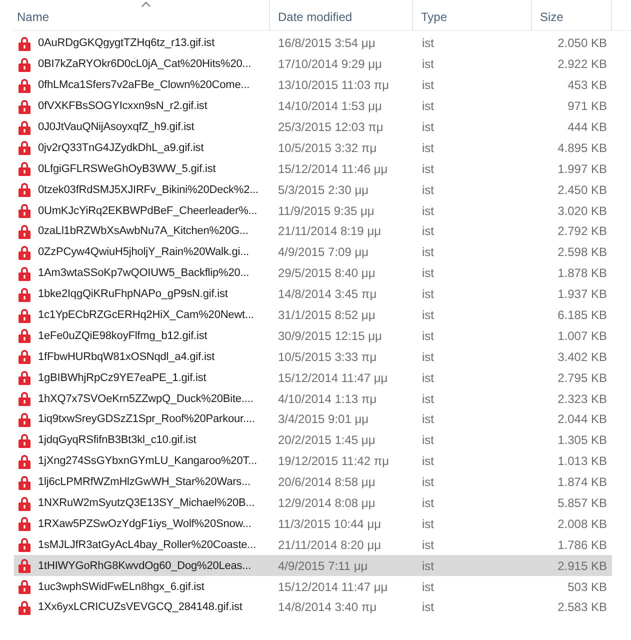 The image size is (631, 640). I want to click on date-modified: 14/8/2014 3:40 πμ, so click(327, 607).